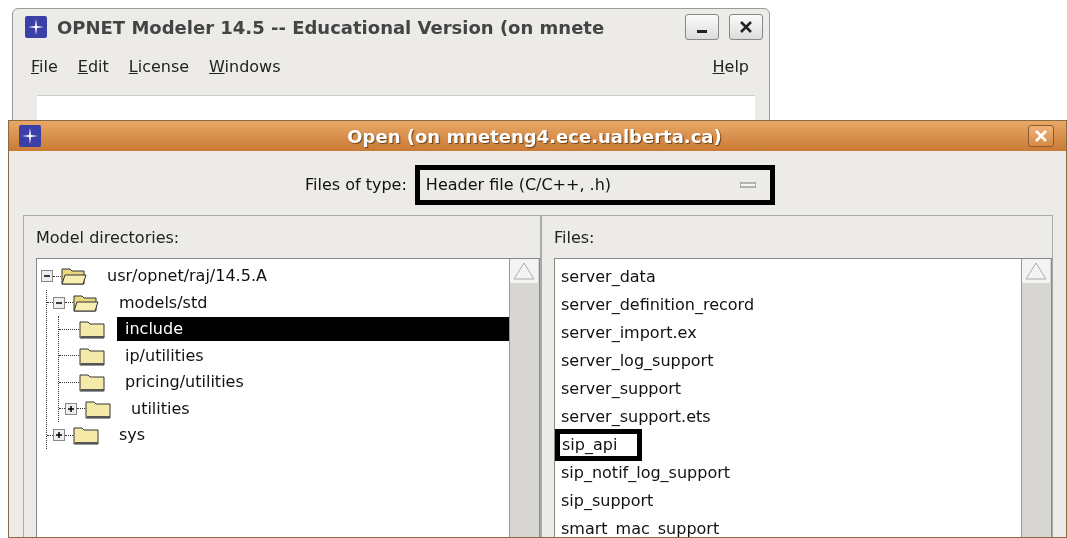 The width and height of the screenshot is (1067, 538). What do you see at coordinates (637, 361) in the screenshot?
I see `list-entry: server_log_support` at bounding box center [637, 361].